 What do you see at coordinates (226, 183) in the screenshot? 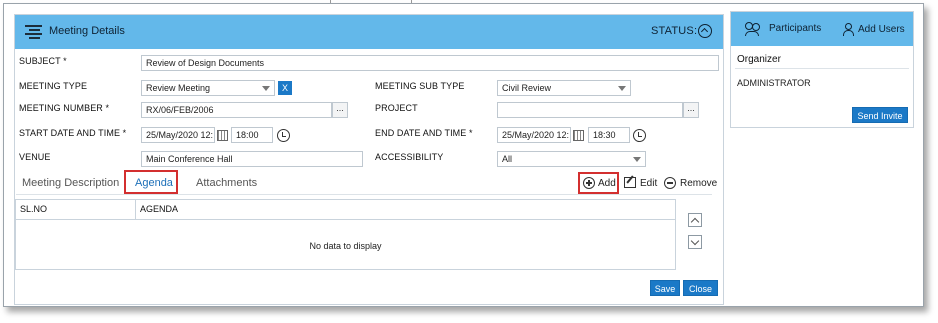
I see `tab-attachments: Attachments` at bounding box center [226, 183].